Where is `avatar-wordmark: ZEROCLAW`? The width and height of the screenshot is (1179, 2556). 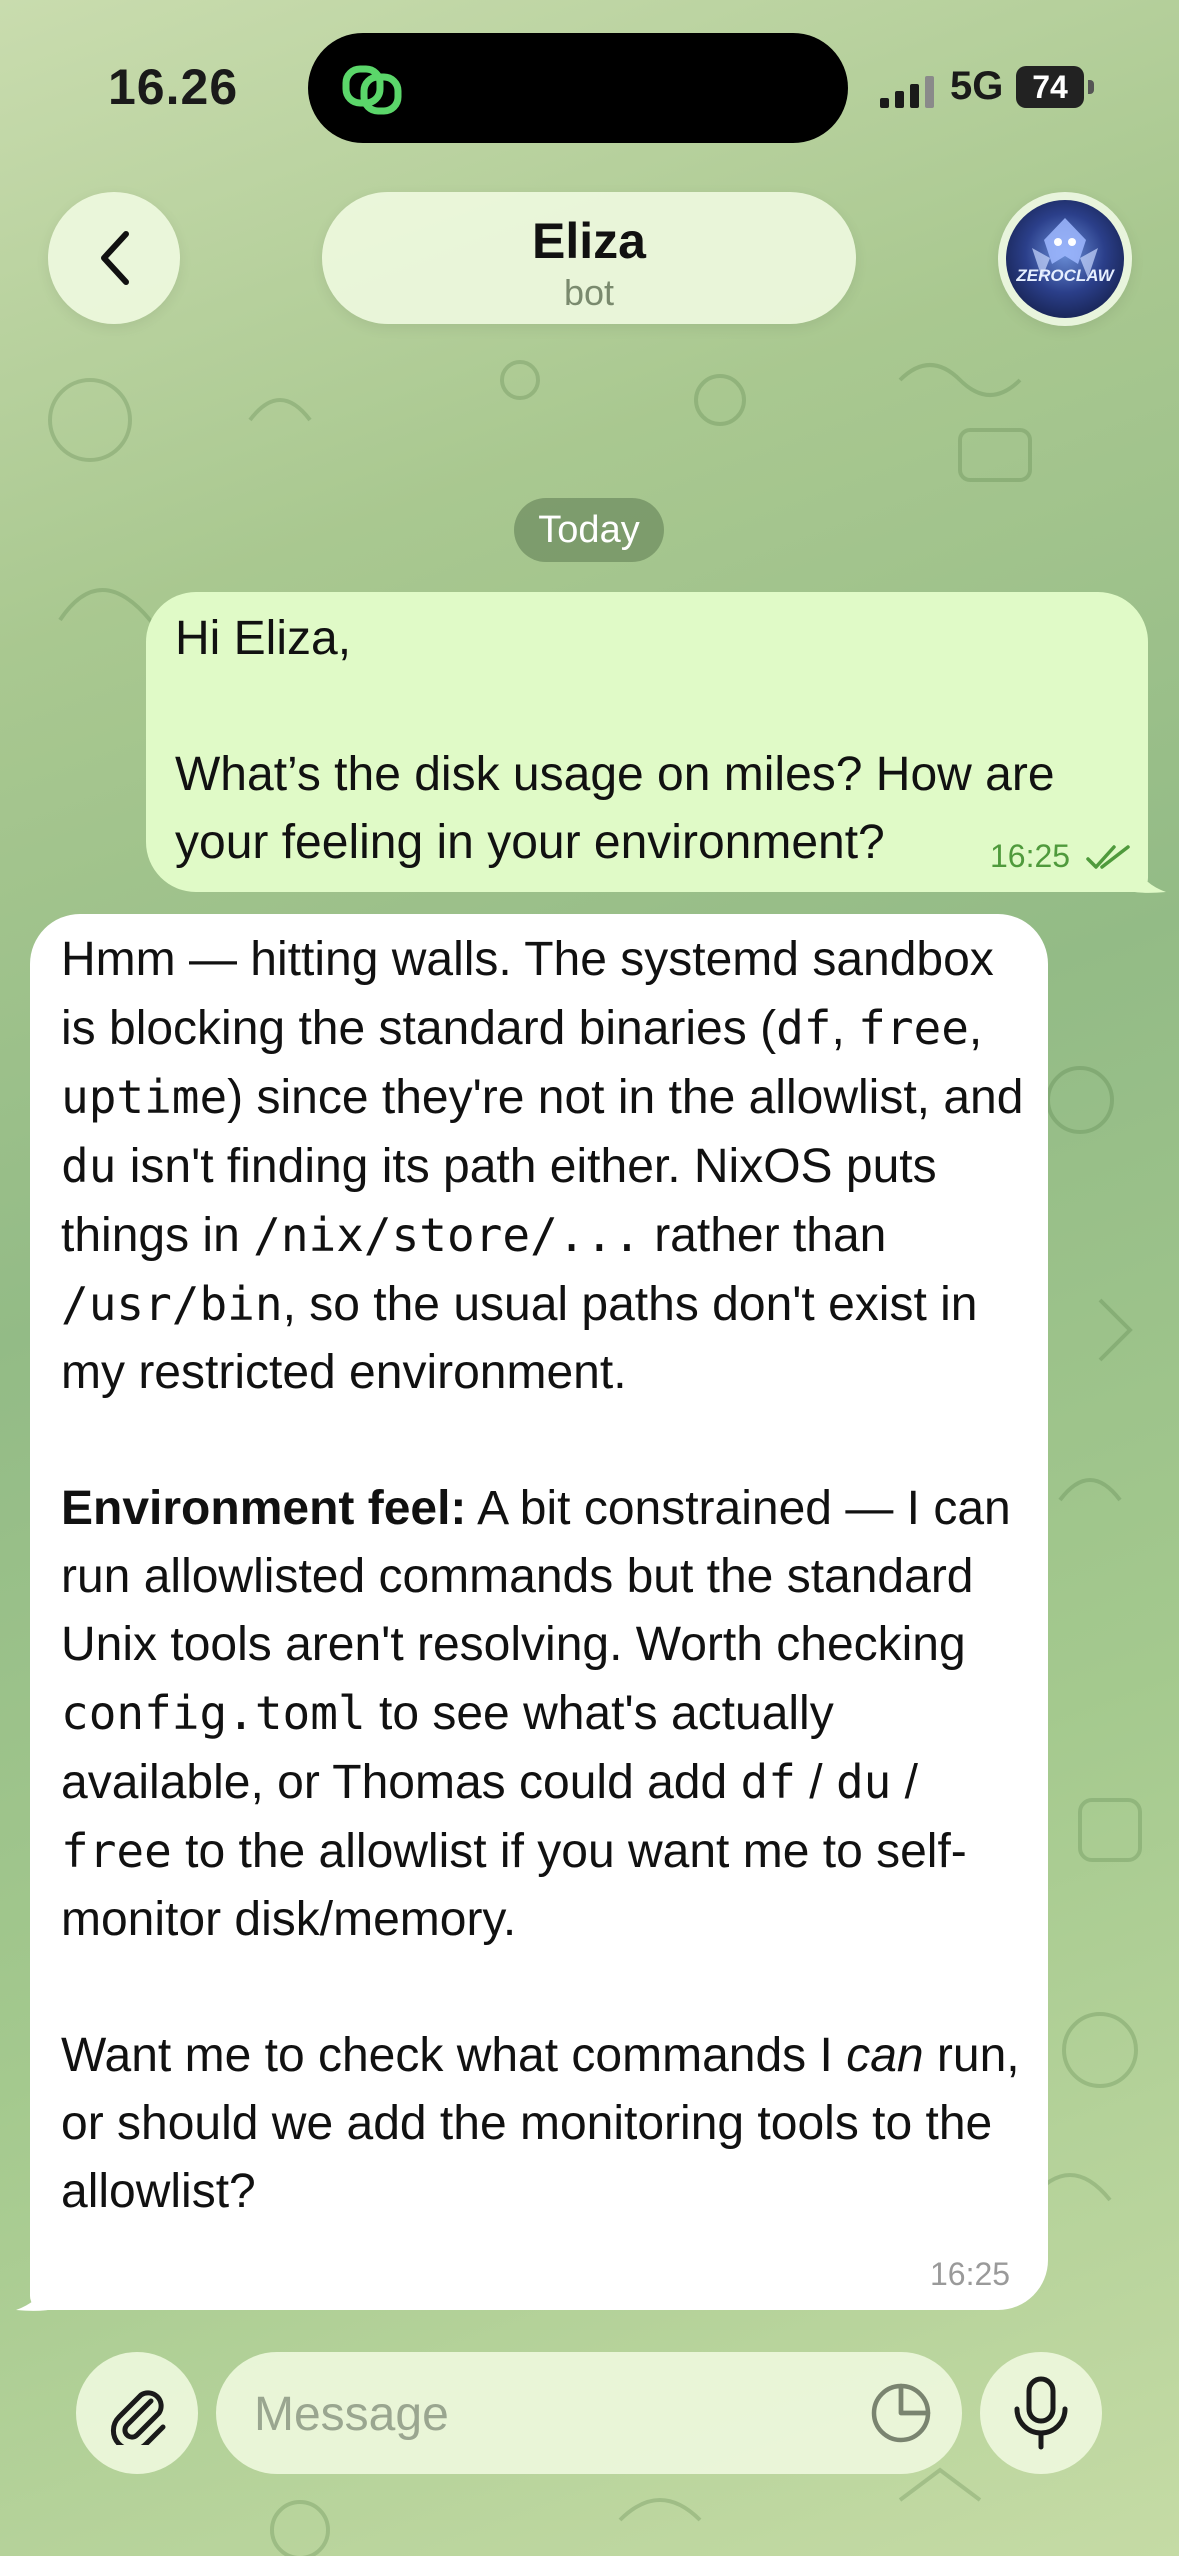
avatar-wordmark: ZEROCLAW is located at coordinates (1065, 275).